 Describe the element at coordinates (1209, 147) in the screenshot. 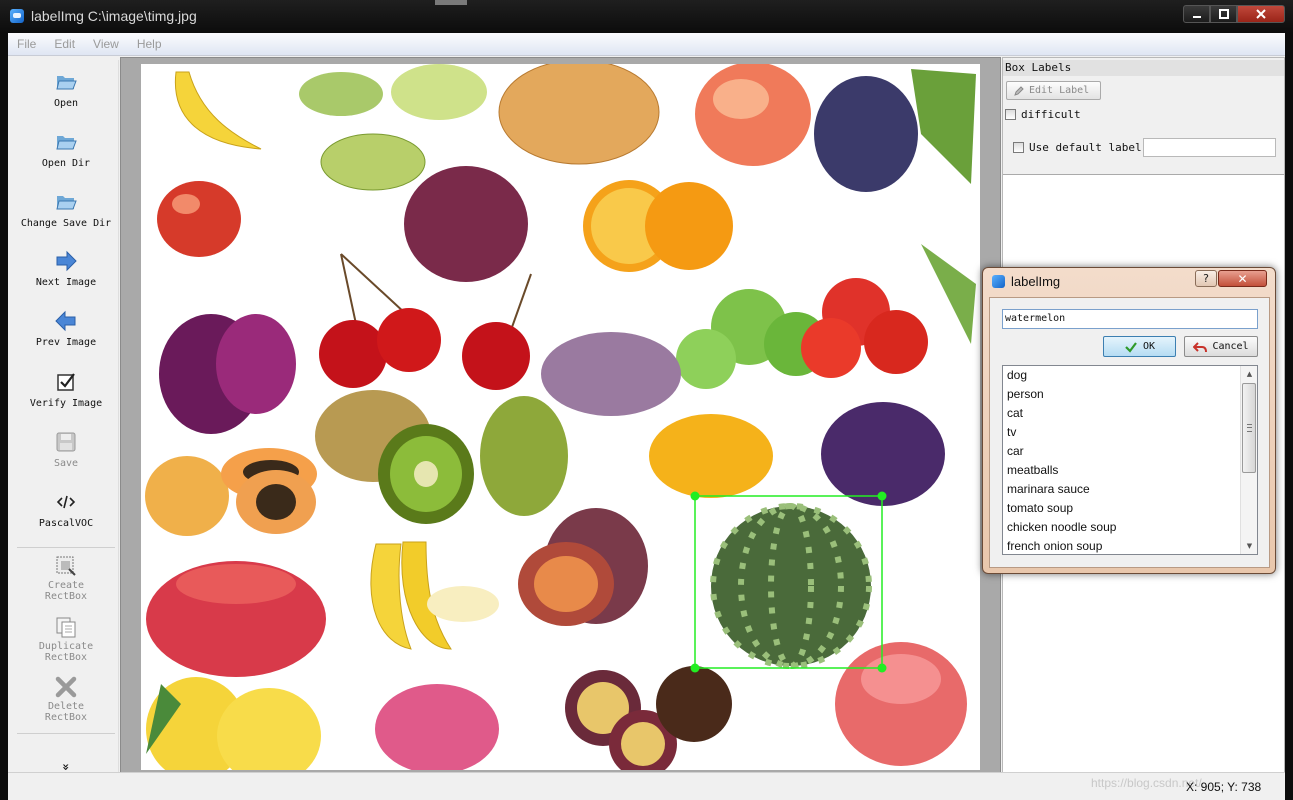

I see `default-label-input` at that location.